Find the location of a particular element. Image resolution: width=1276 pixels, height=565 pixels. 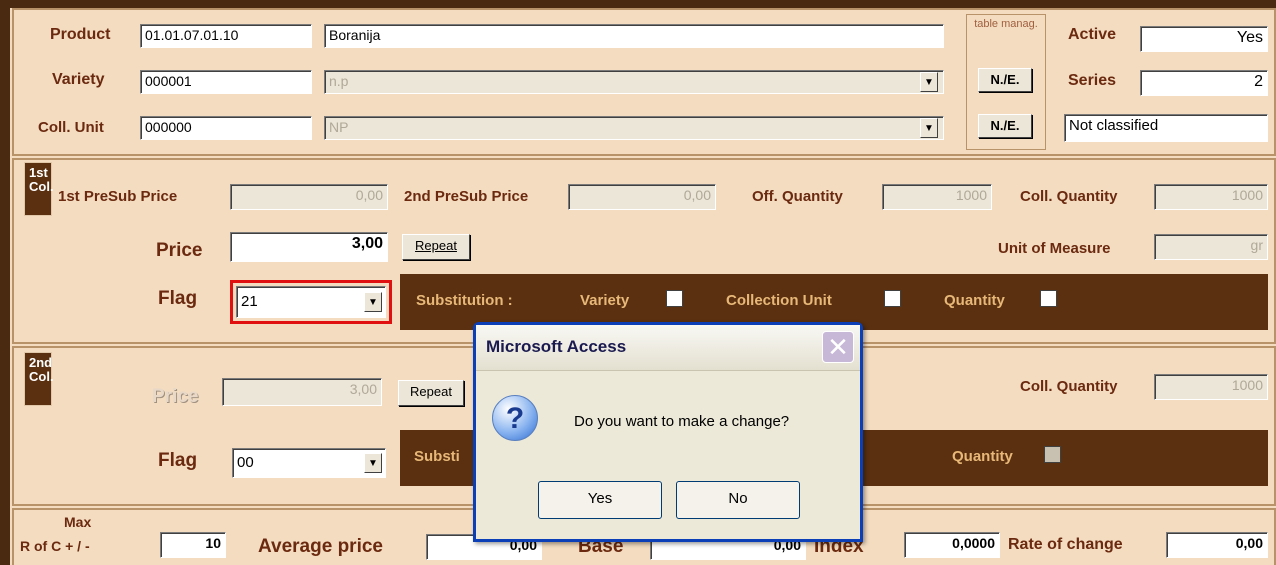

col2-repeat-button: Repeat is located at coordinates (431, 393).